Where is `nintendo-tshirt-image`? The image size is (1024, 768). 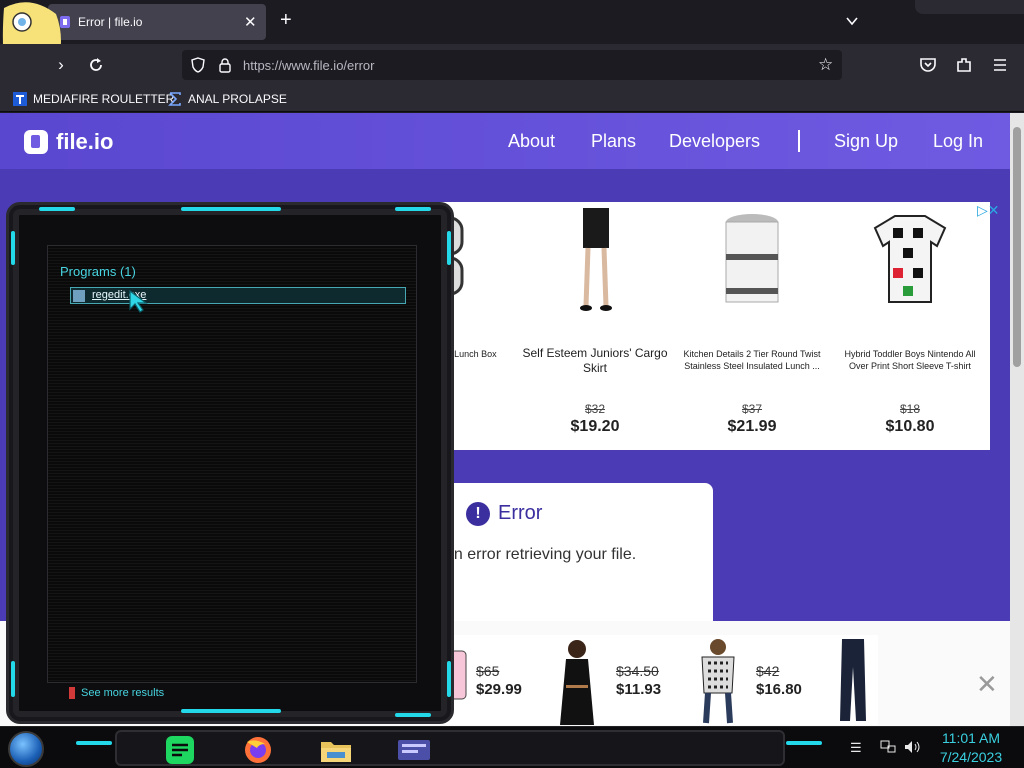
nintendo-tshirt-image is located at coordinates (910, 259).